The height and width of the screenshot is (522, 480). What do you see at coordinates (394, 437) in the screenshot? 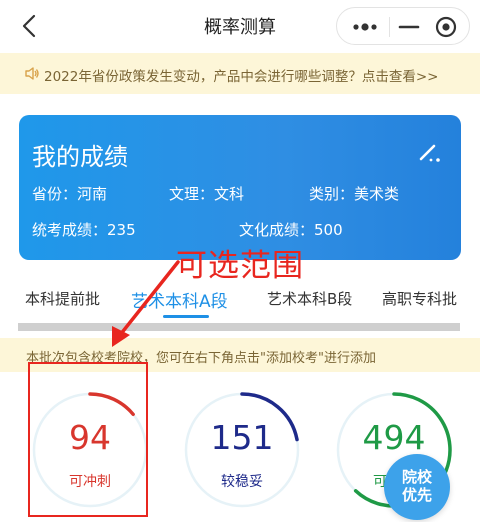
I see `gauge-count: 494` at bounding box center [394, 437].